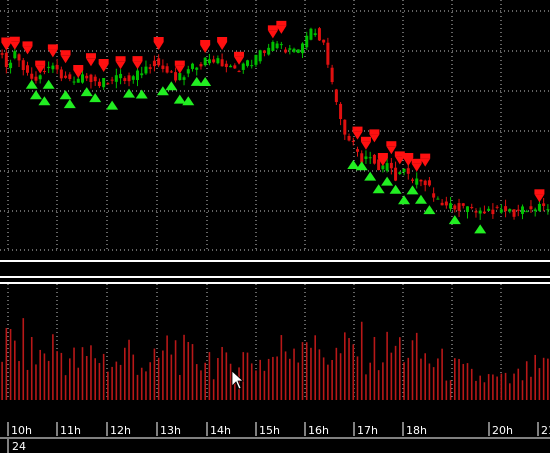 This screenshot has height=453, width=550. What do you see at coordinates (318, 430) in the screenshot?
I see `axis-tick-label: 16h` at bounding box center [318, 430].